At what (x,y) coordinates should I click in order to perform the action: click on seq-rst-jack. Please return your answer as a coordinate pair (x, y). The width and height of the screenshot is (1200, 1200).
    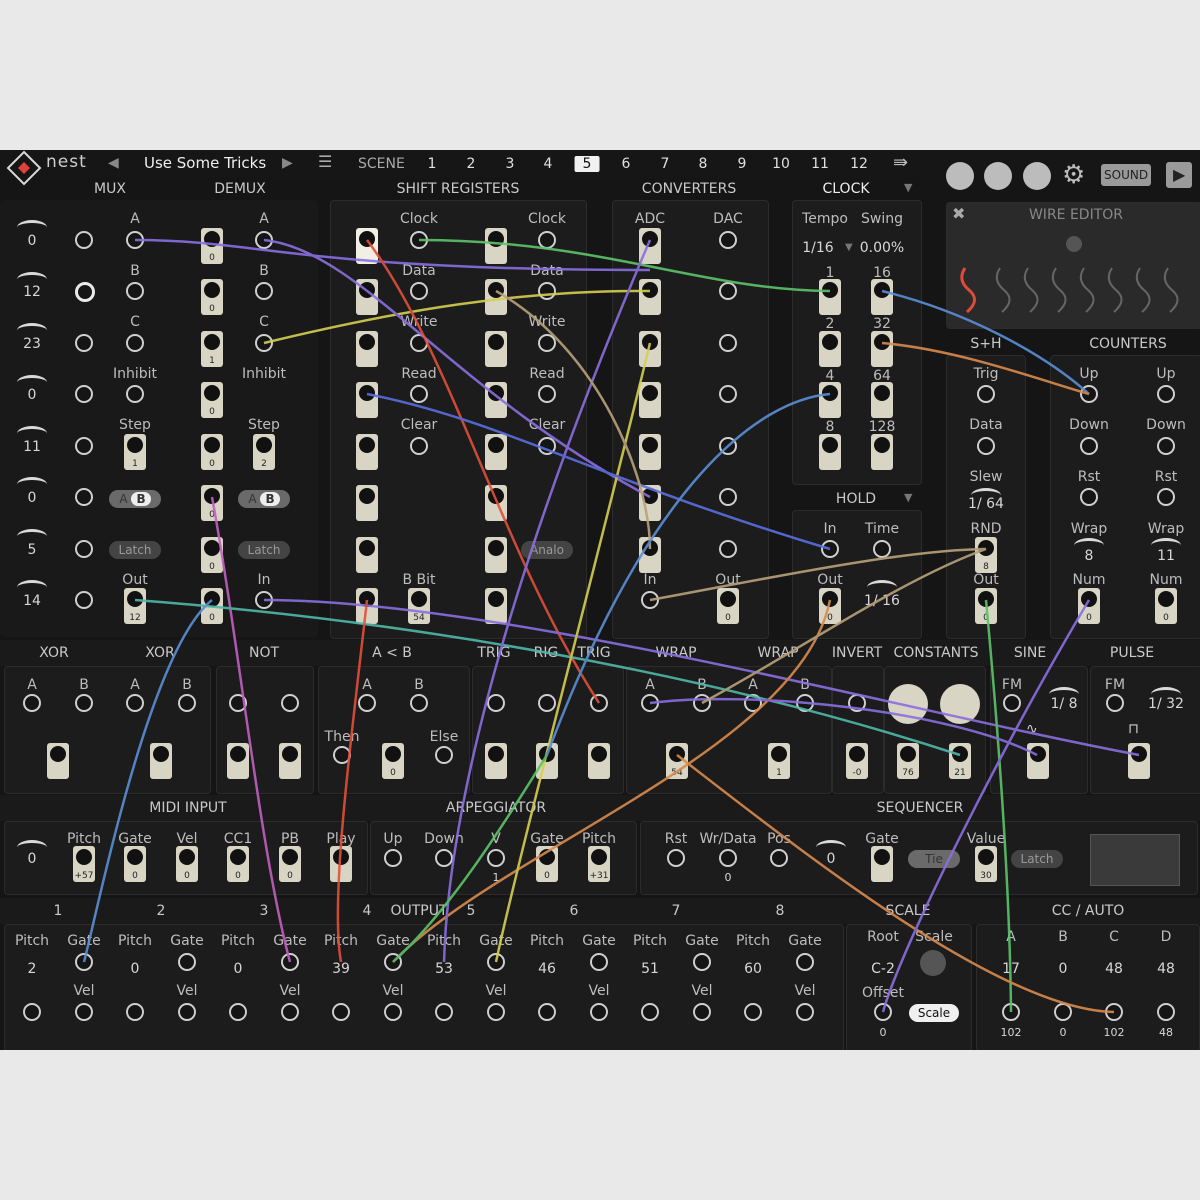
    Looking at the image, I should click on (676, 858).